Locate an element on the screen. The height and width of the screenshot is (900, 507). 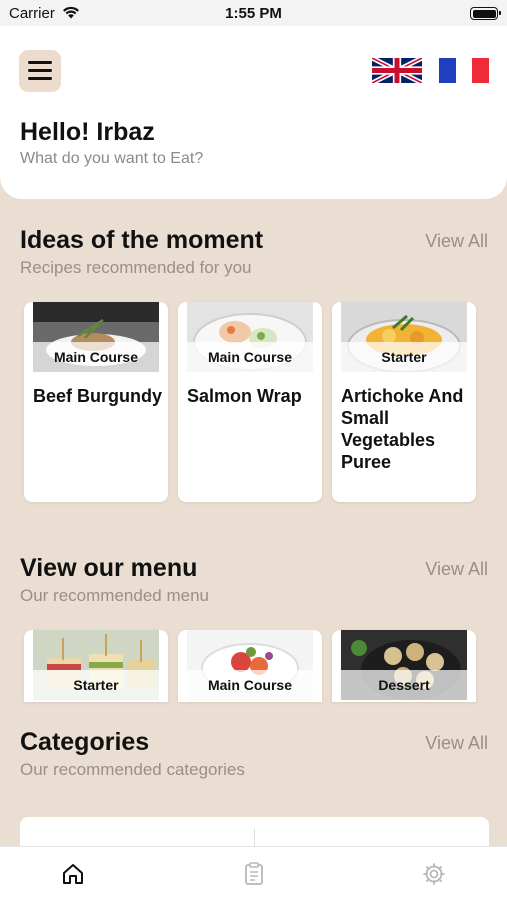
recipe-title: Salmon Wrap is located at coordinates (244, 396).